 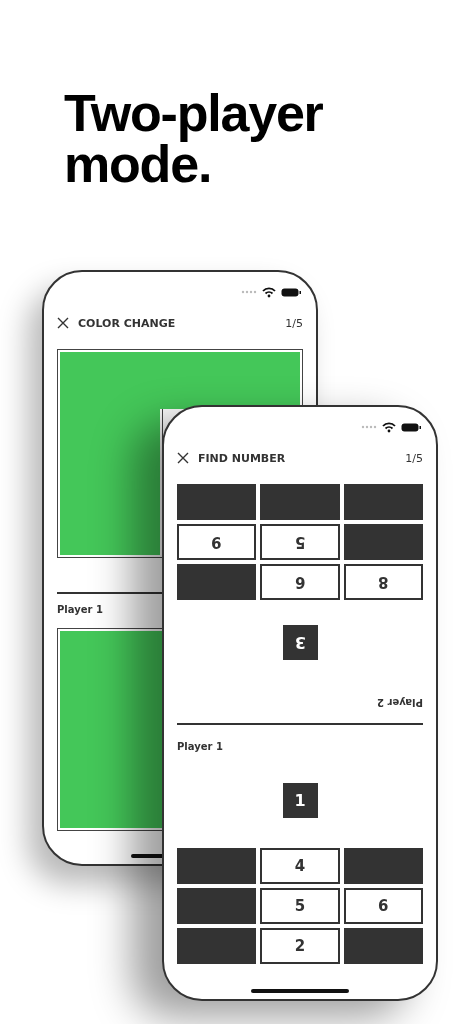 I want to click on number-tile: 8, so click(x=383, y=582).